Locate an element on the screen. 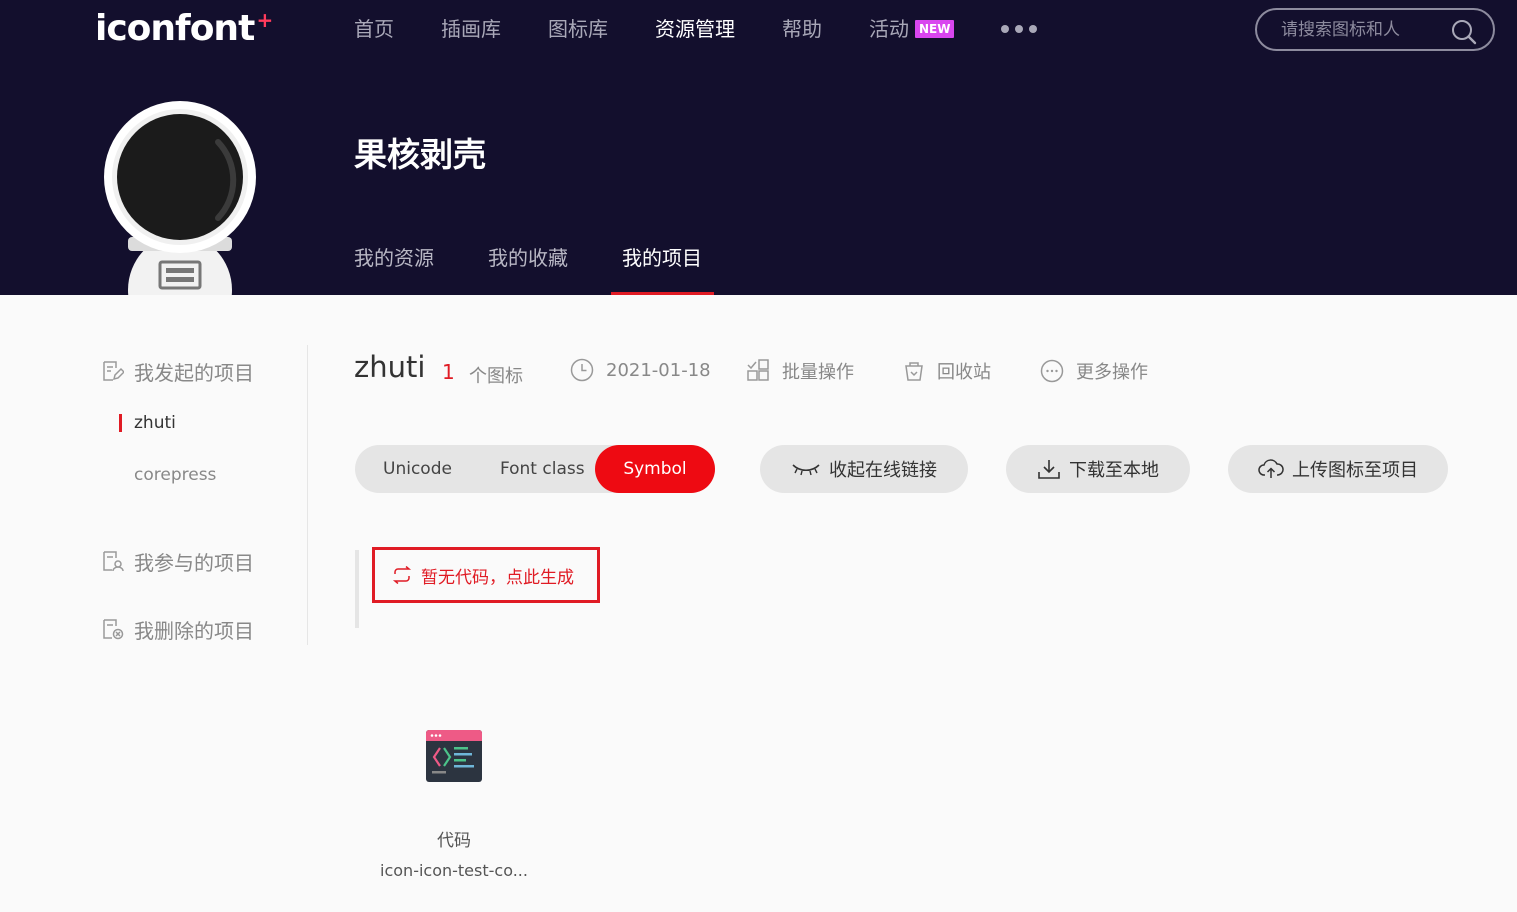  generate-code-label: 暂无代码，点此生成 is located at coordinates (497, 577).